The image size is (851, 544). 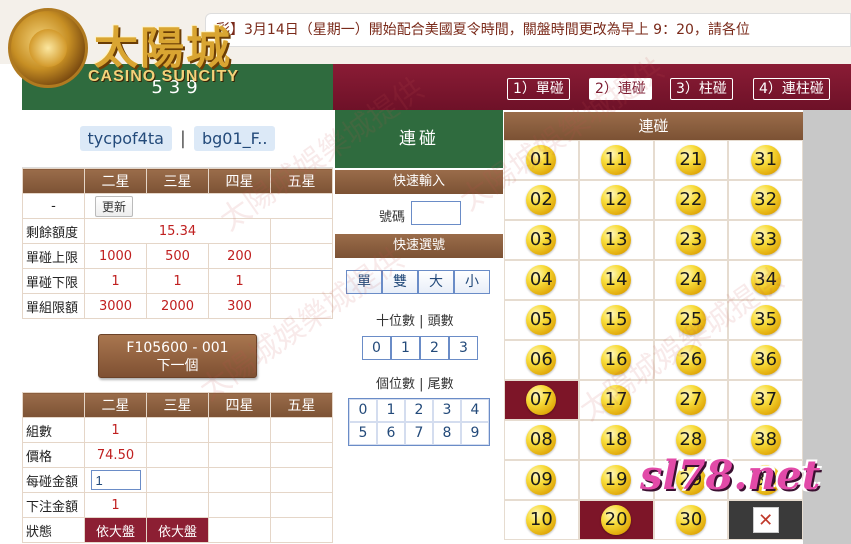 I want to click on units-digit-button: 1, so click(x=391, y=410).